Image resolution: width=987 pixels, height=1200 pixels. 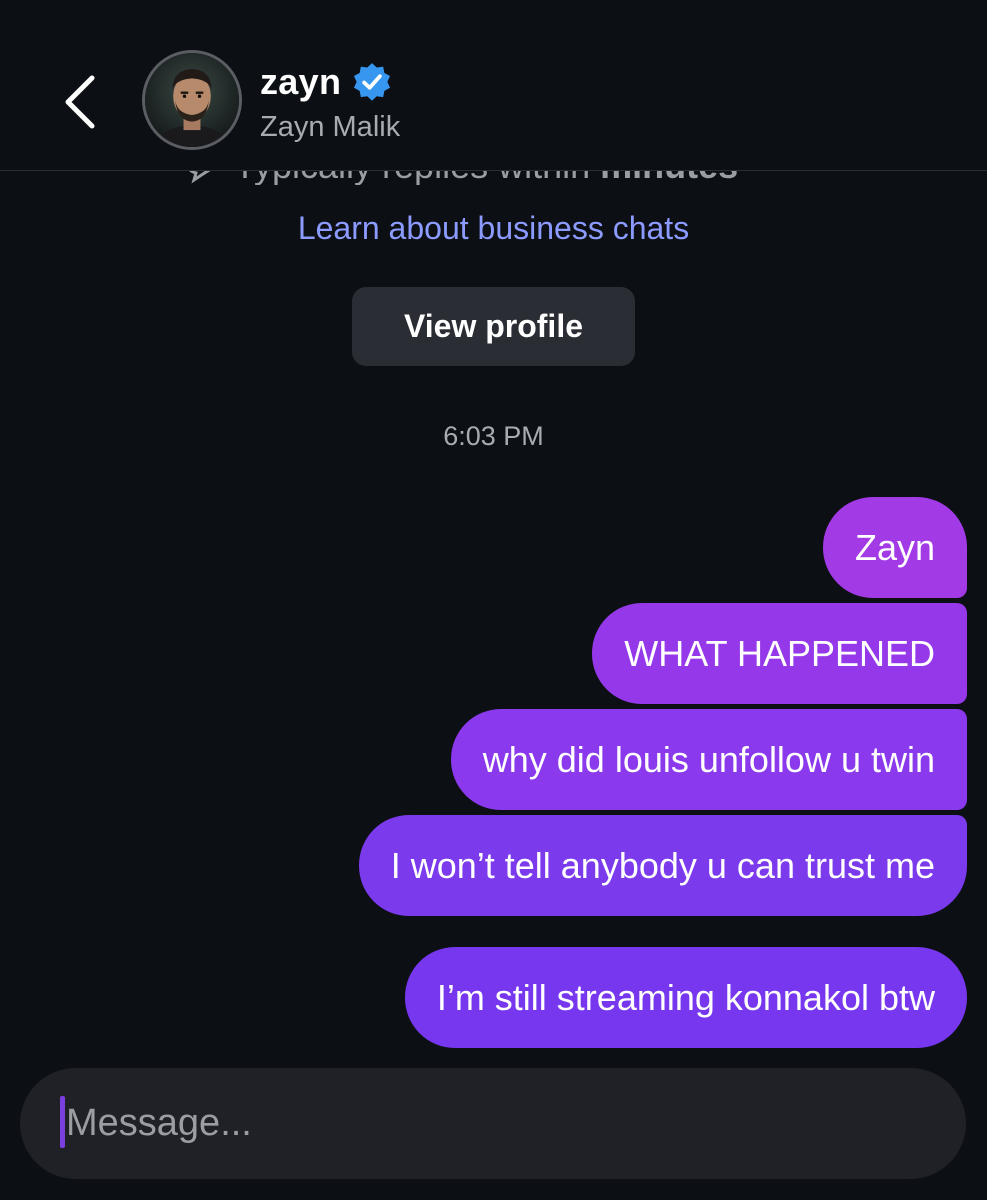 I want to click on learn-business-chats-link: Learn about business chats, so click(x=493, y=228).